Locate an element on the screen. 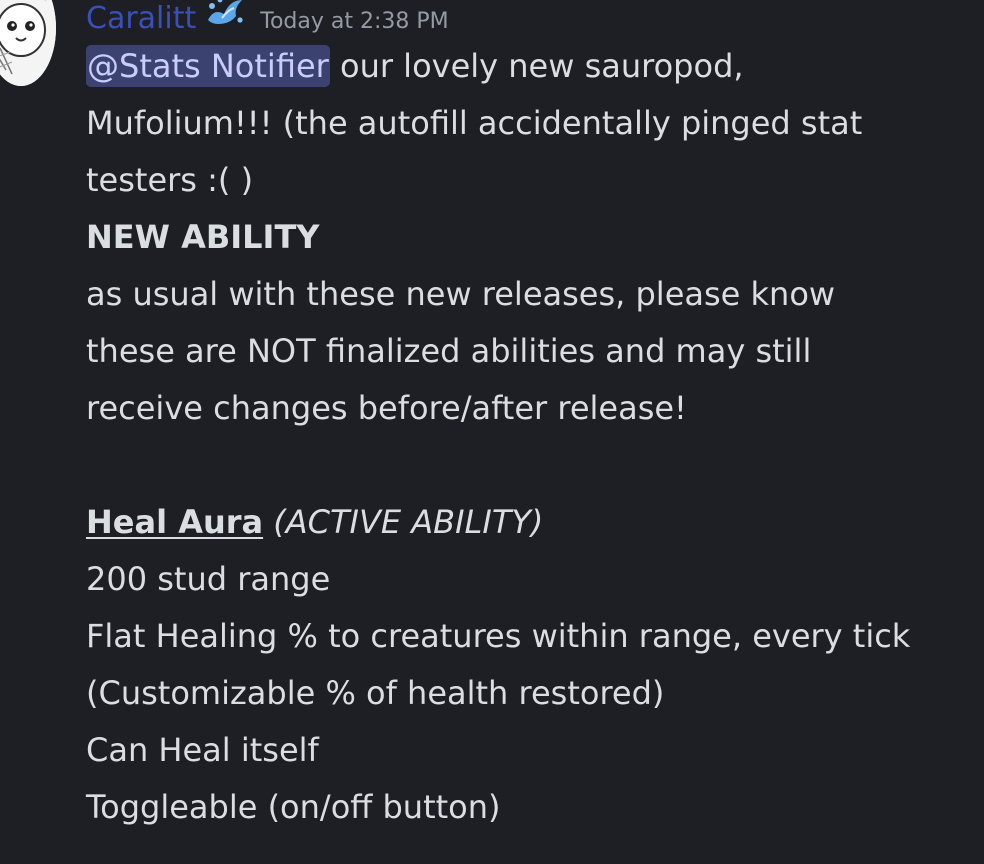  ability-detail: Toggleable (on/off button) is located at coordinates (293, 807).